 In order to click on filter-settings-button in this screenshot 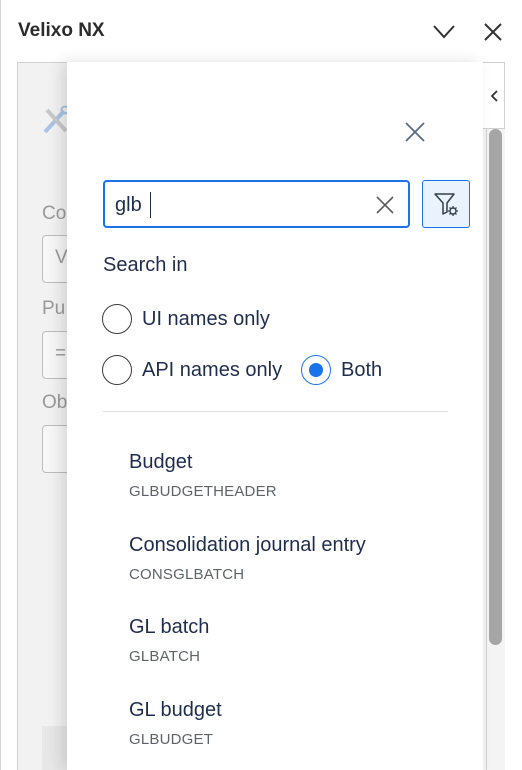, I will do `click(446, 204)`.